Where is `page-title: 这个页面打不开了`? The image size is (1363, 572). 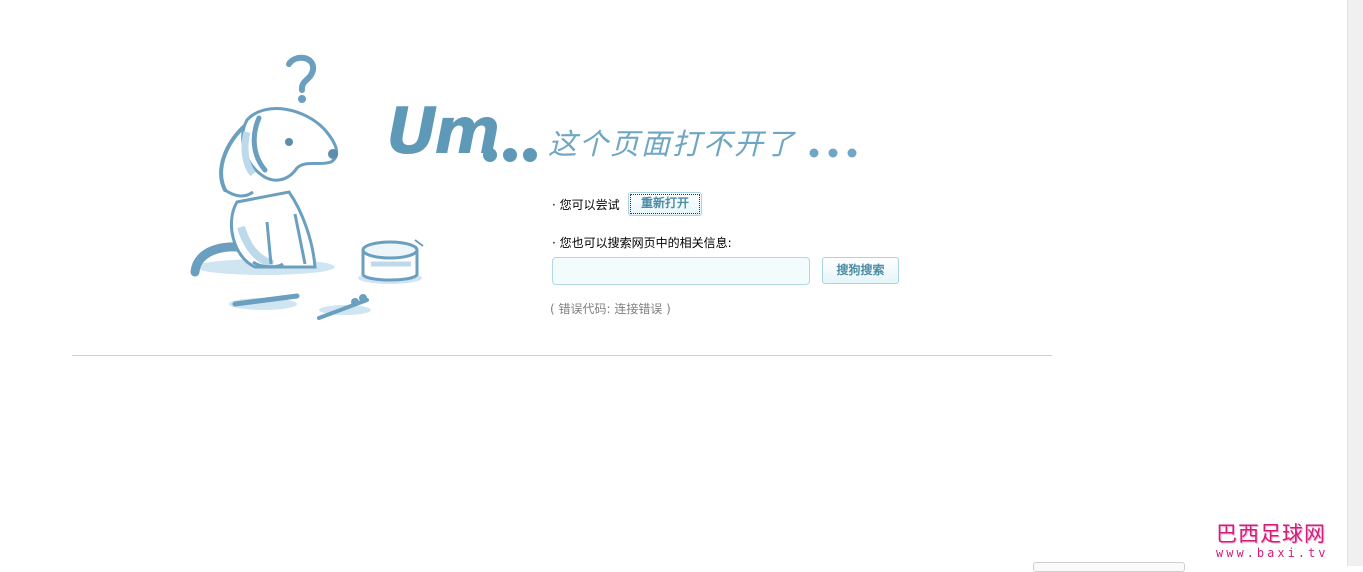 page-title: 这个页面打不开了 is located at coordinates (672, 144).